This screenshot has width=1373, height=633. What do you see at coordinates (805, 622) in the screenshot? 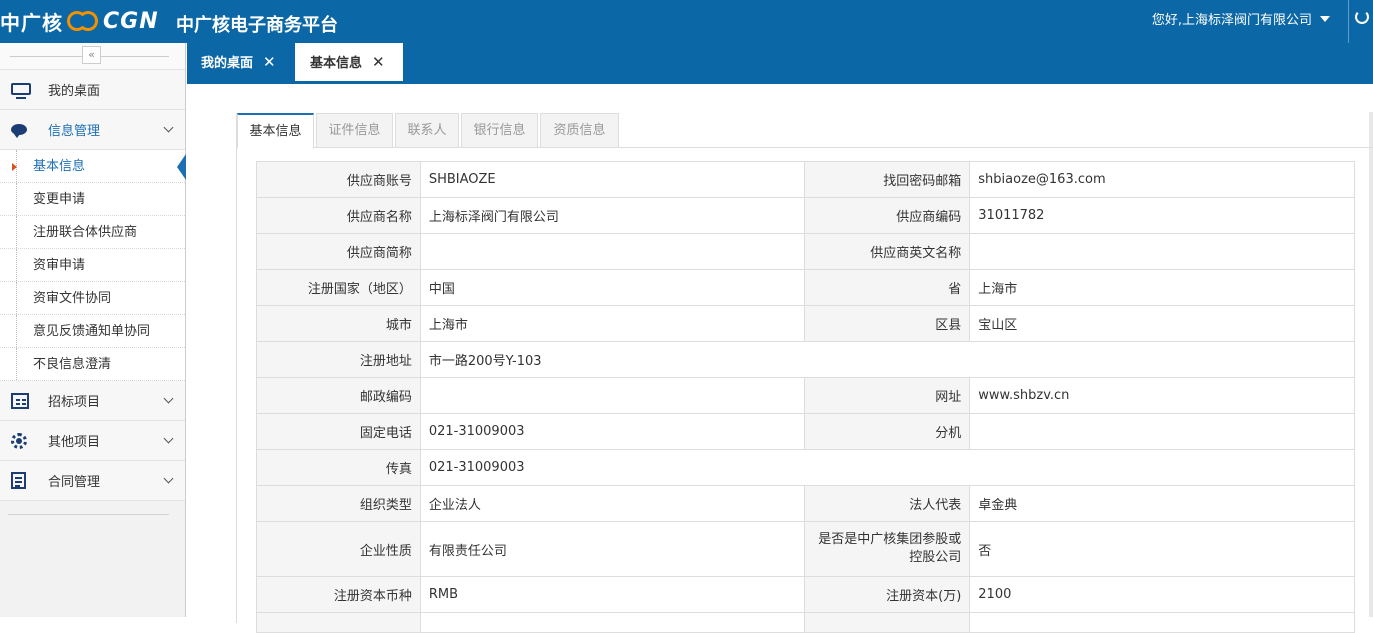
I see `table-row` at bounding box center [805, 622].